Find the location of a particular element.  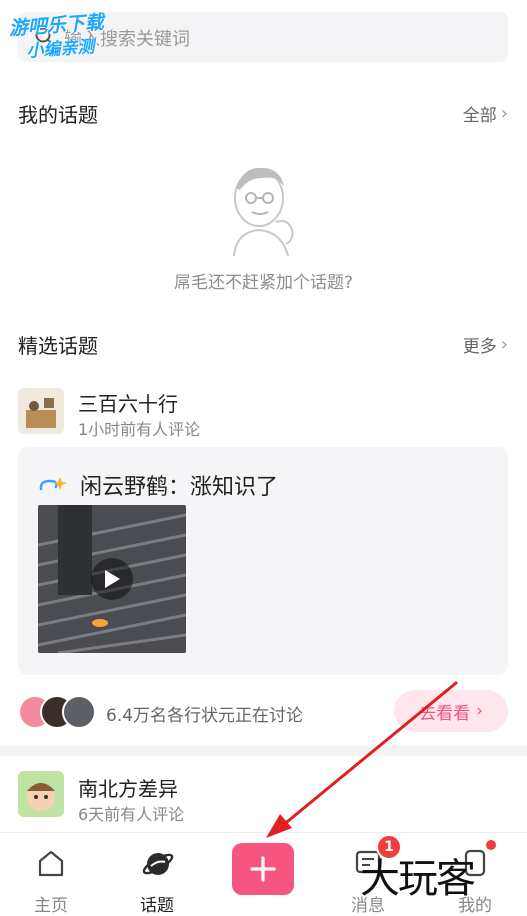

my-topics-title: 我的话题 is located at coordinates (58, 114).